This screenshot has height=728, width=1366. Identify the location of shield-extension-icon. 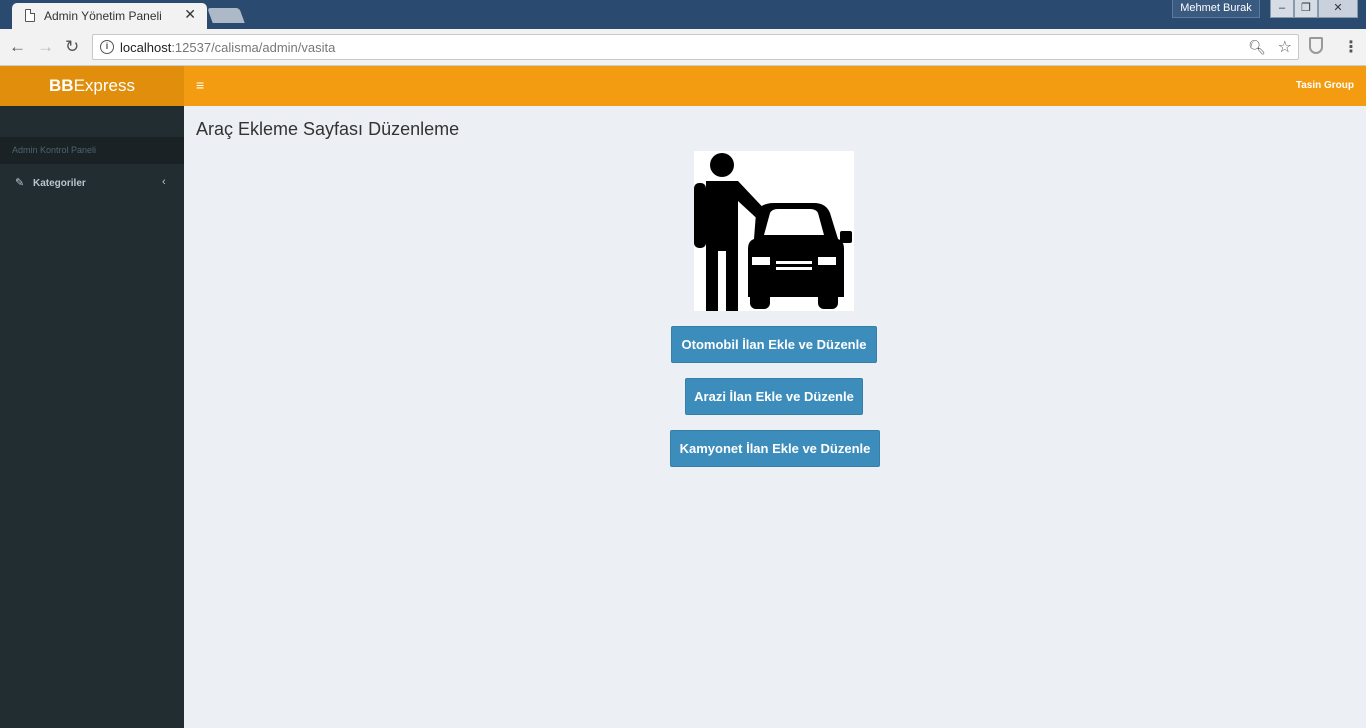
(1316, 45).